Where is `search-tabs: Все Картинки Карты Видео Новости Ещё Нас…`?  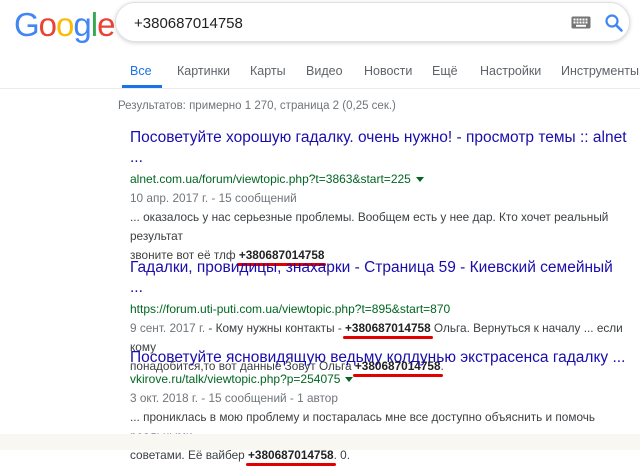
search-tabs: Все Картинки Карты Видео Новости Ещё Нас… is located at coordinates (320, 72).